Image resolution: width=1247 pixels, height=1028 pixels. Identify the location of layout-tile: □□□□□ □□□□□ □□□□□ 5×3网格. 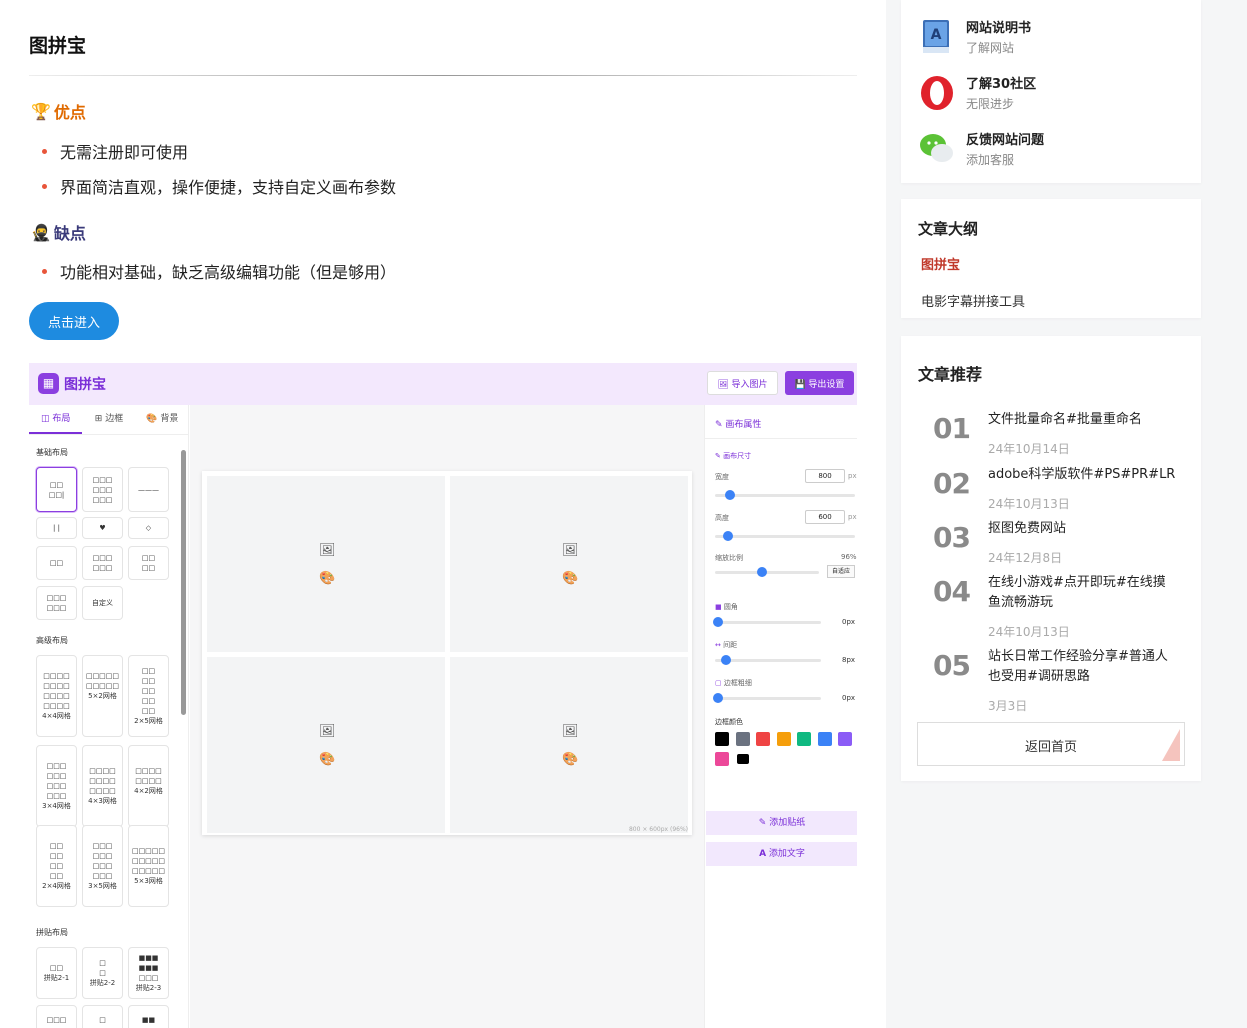
(148, 866).